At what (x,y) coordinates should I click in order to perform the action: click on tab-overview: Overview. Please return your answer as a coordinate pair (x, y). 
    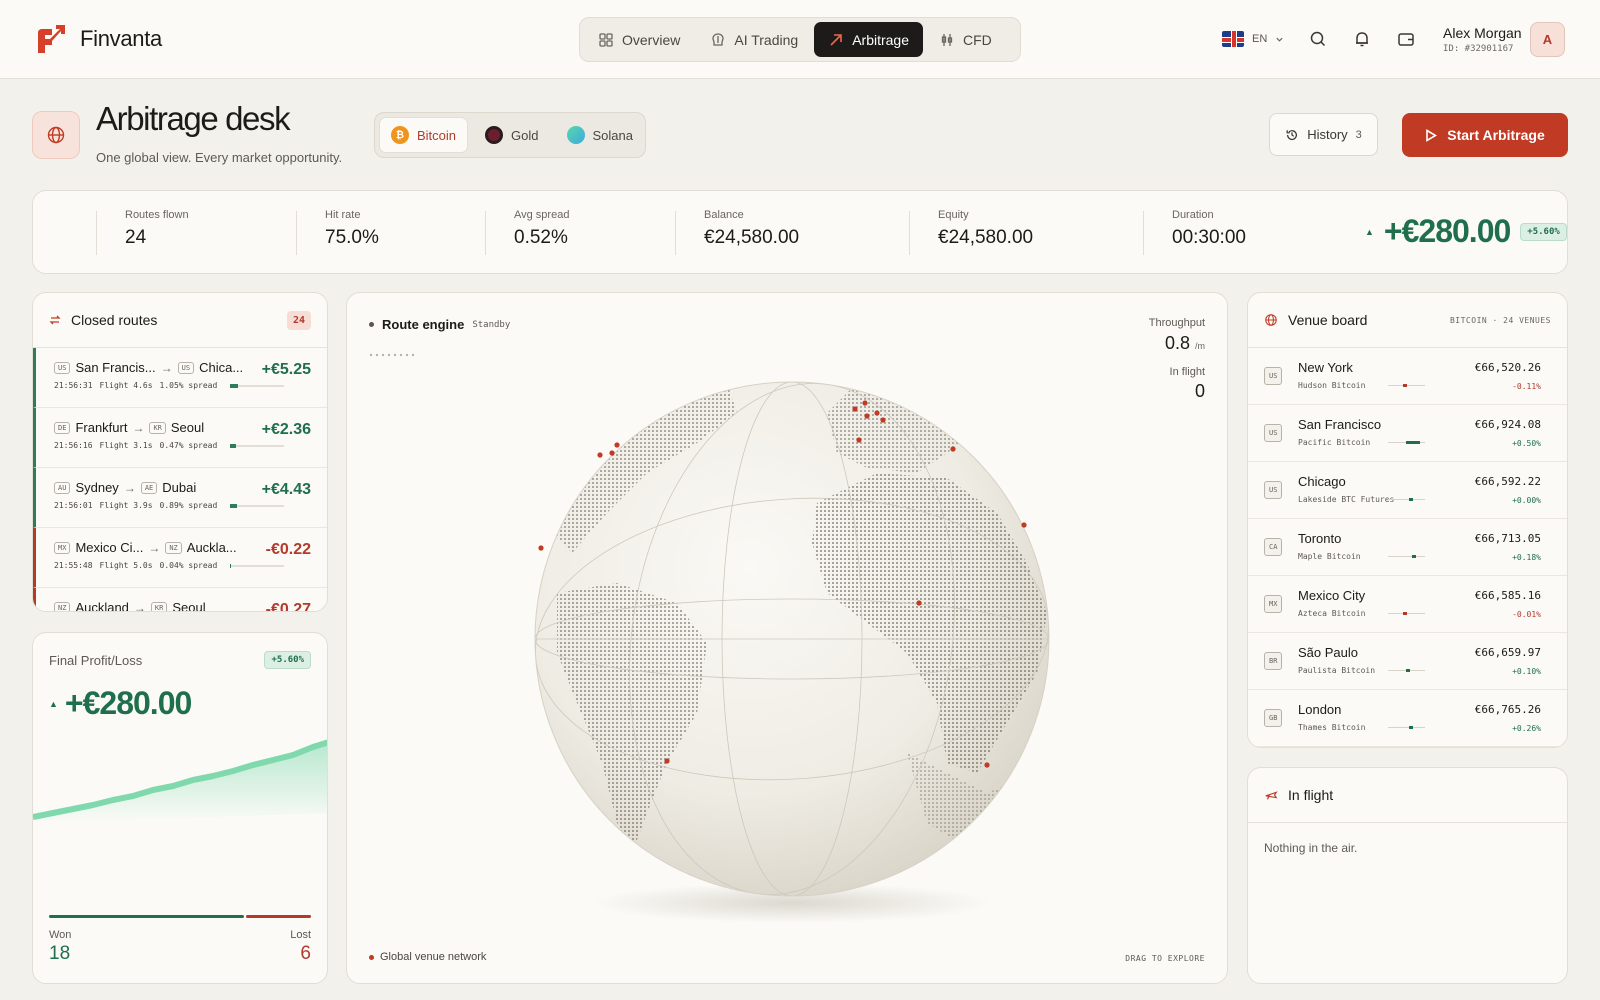
    Looking at the image, I should click on (639, 39).